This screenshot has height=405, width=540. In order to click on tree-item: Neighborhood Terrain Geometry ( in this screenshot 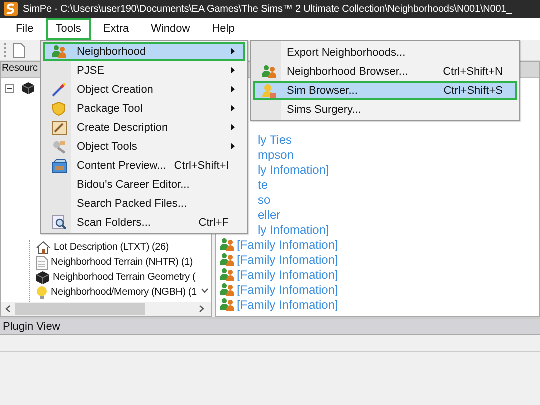, I will do `click(124, 277)`.